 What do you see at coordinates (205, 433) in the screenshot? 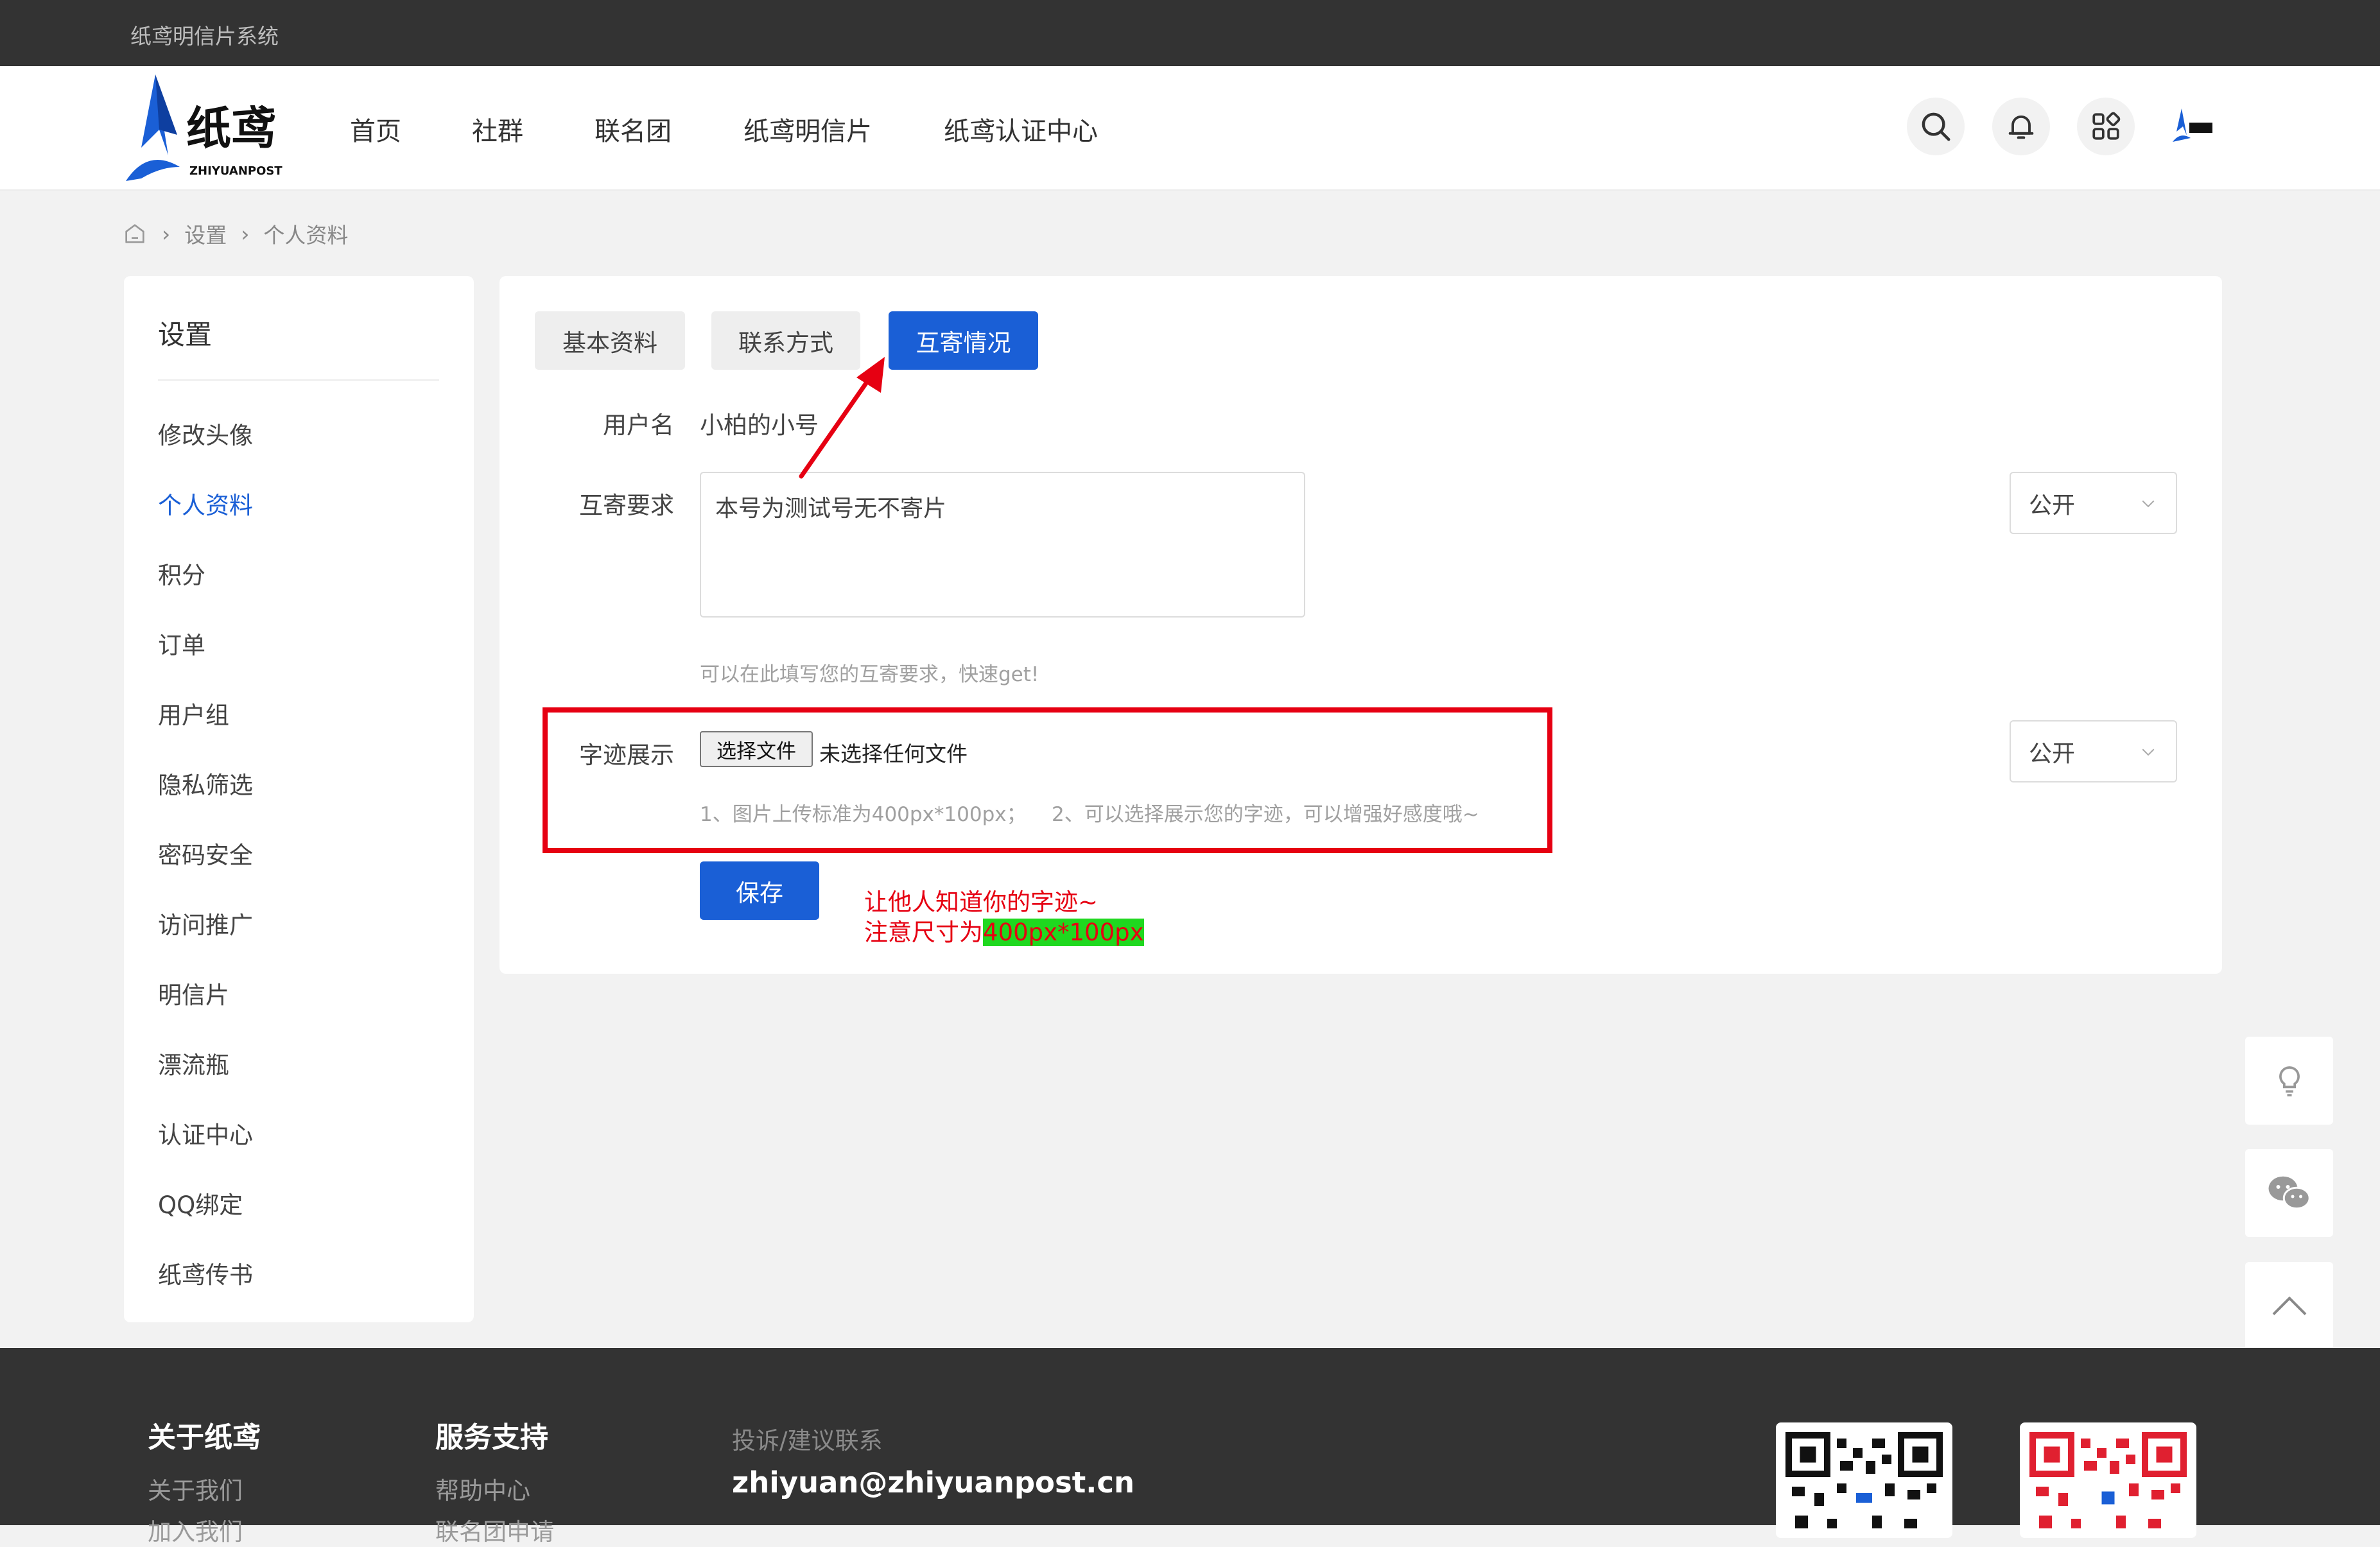
I see `sidebar-item-avatar: 修改头像` at bounding box center [205, 433].